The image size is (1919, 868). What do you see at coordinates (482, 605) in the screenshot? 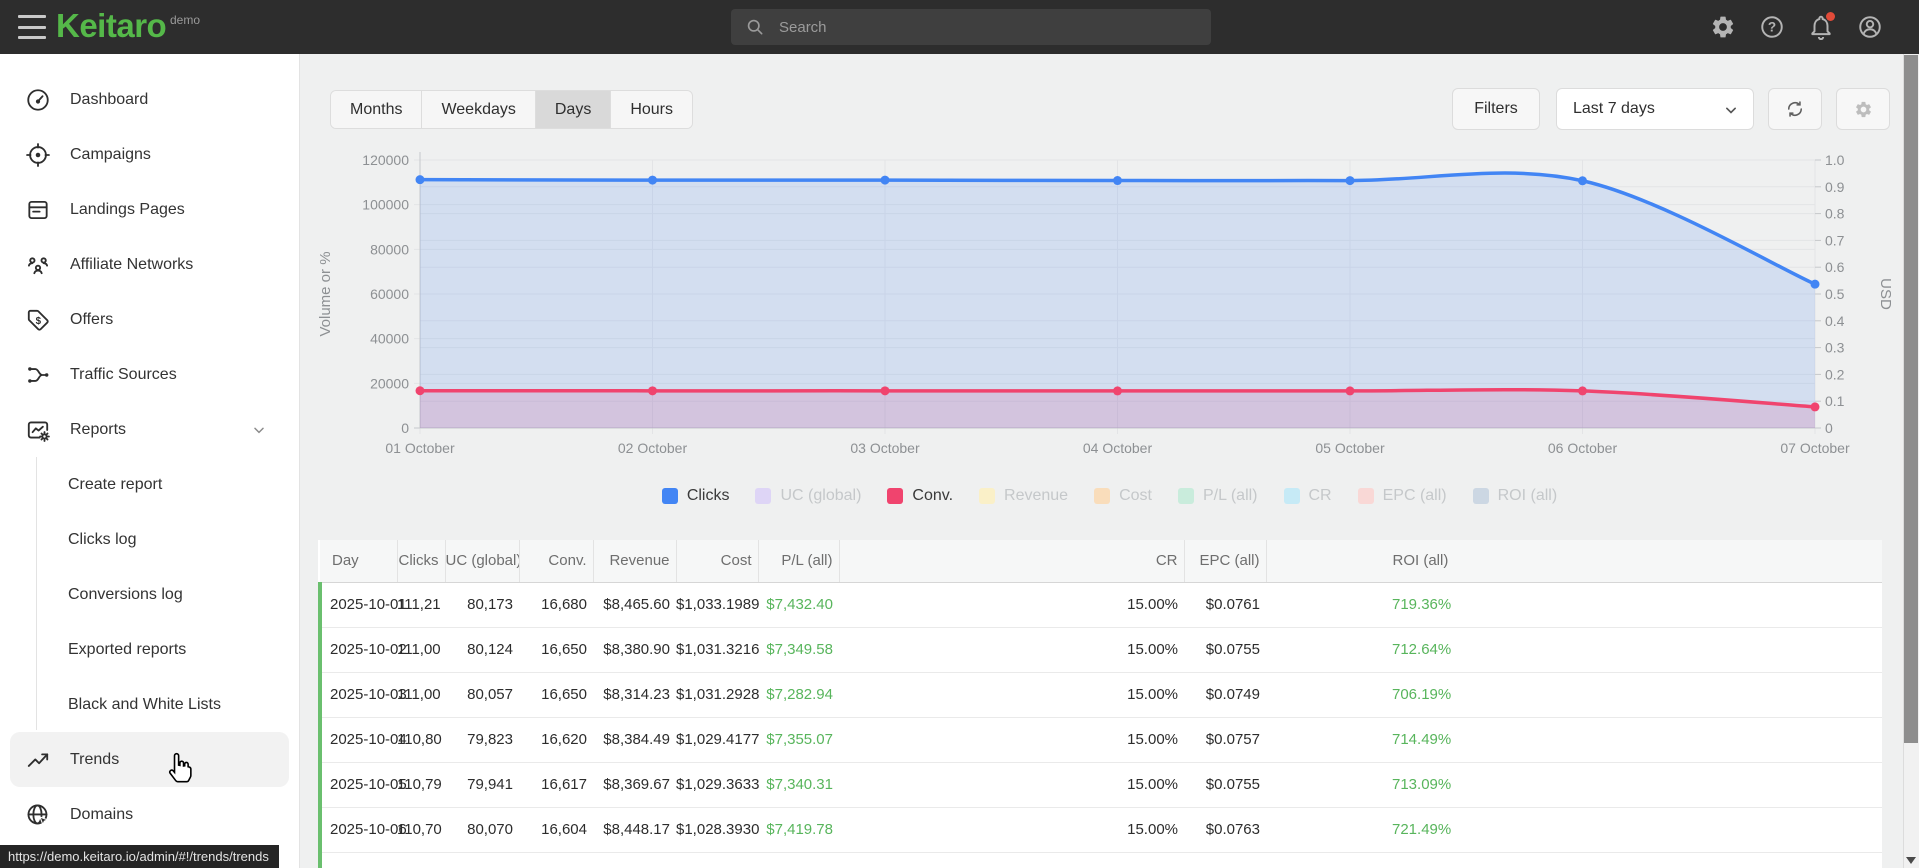
I see `cell-uc-global: 80,173` at bounding box center [482, 605].